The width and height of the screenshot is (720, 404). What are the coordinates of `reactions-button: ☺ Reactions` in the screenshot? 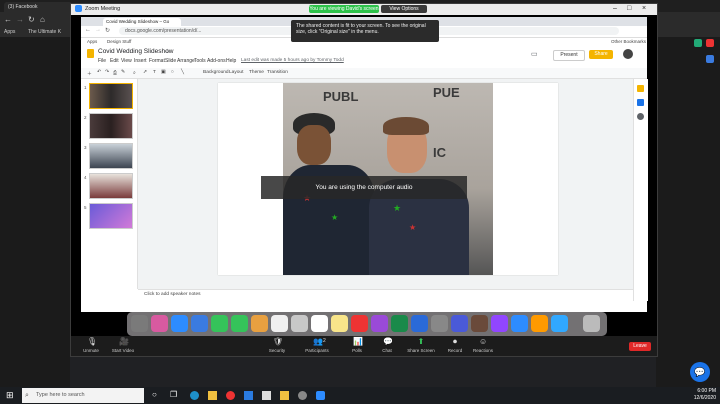 It's located at (483, 346).